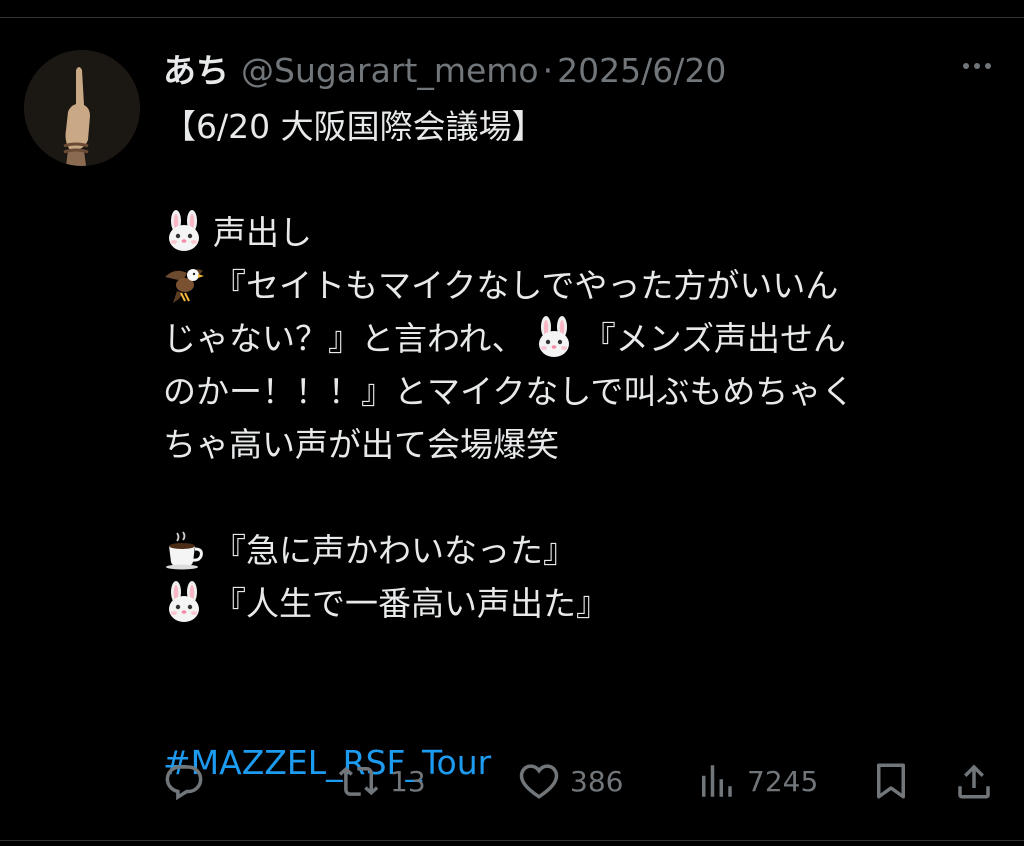 Image resolution: width=1024 pixels, height=846 pixels. I want to click on like-count: 386, so click(597, 781).